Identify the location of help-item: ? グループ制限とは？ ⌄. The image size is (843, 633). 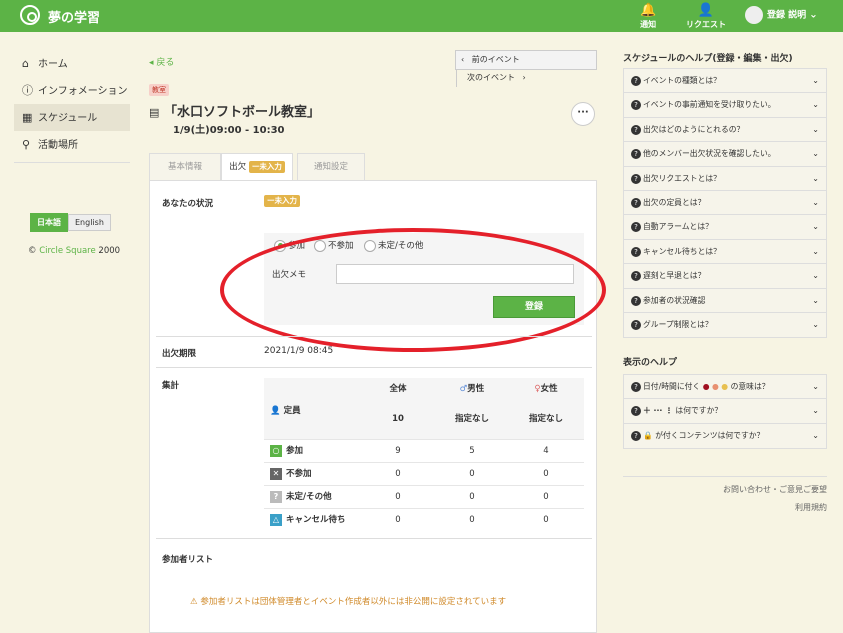
(725, 325).